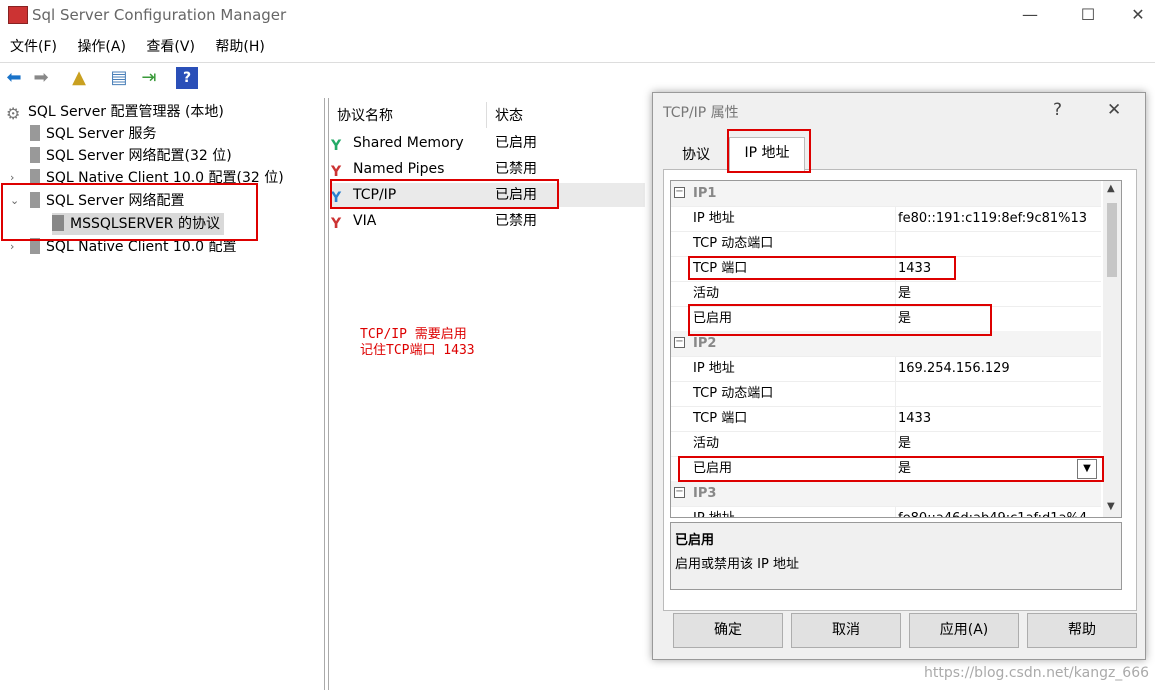 The height and width of the screenshot is (690, 1155). Describe the element at coordinates (728, 630) in the screenshot. I see `ok-button: 确定` at that location.